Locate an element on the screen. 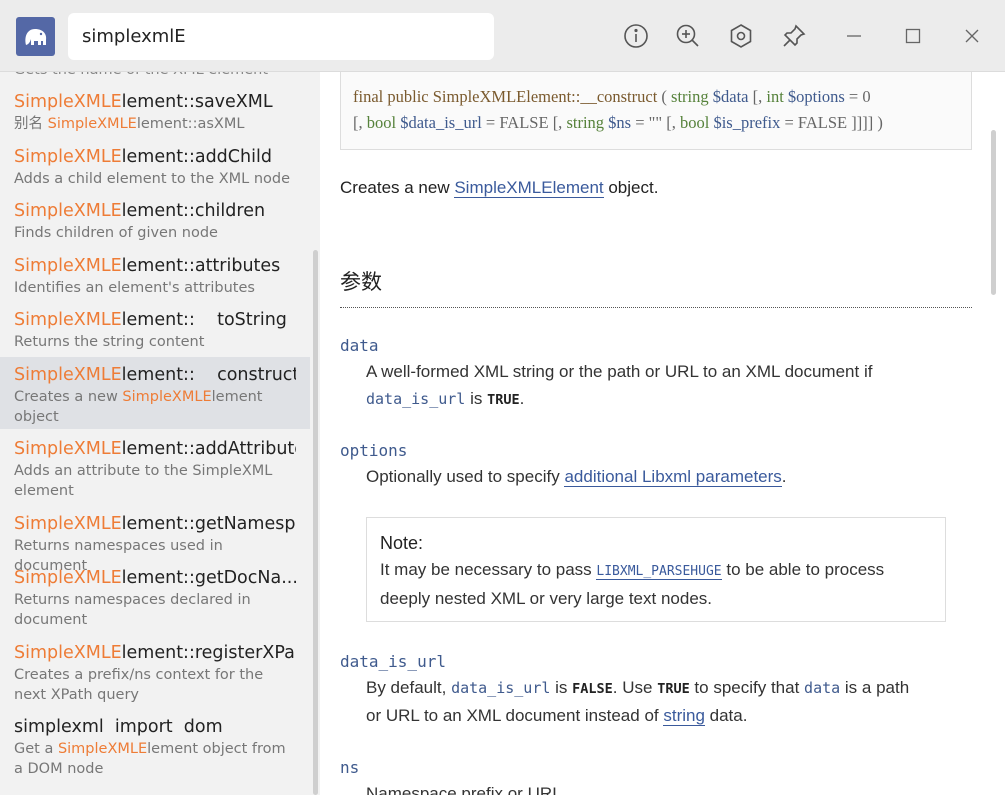  content-scrollbar is located at coordinates (993, 212).